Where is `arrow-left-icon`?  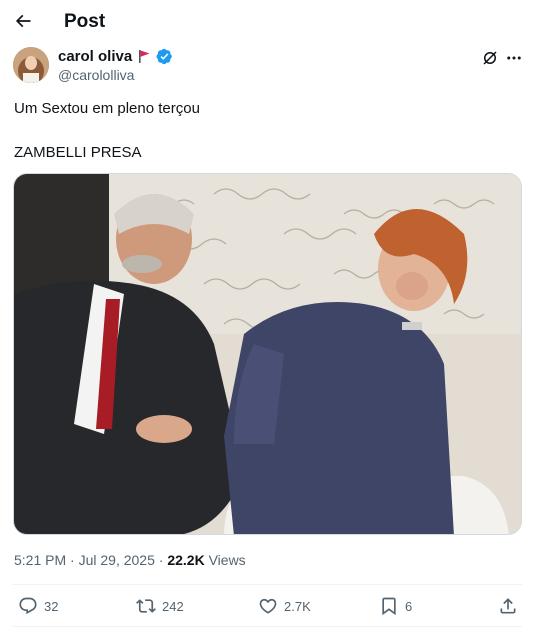
arrow-left-icon is located at coordinates (23, 21).